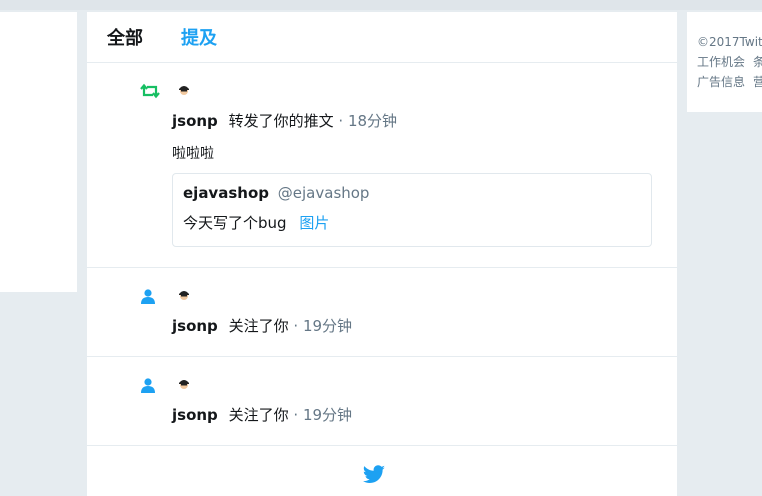  Describe the element at coordinates (729, 42) in the screenshot. I see `copyright-text: ©2017Twitter` at that location.